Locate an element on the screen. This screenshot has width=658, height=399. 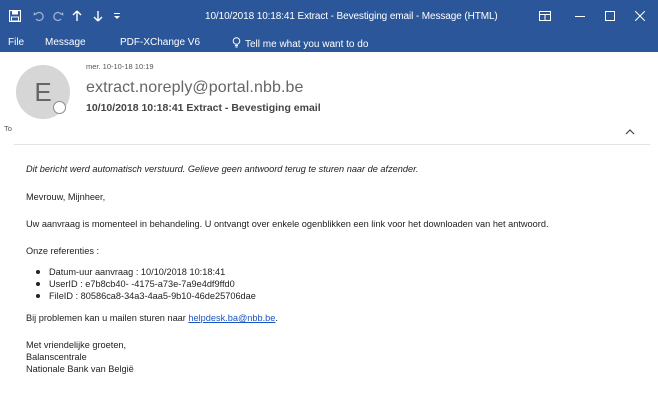
collapse-chevron-icon is located at coordinates (630, 131).